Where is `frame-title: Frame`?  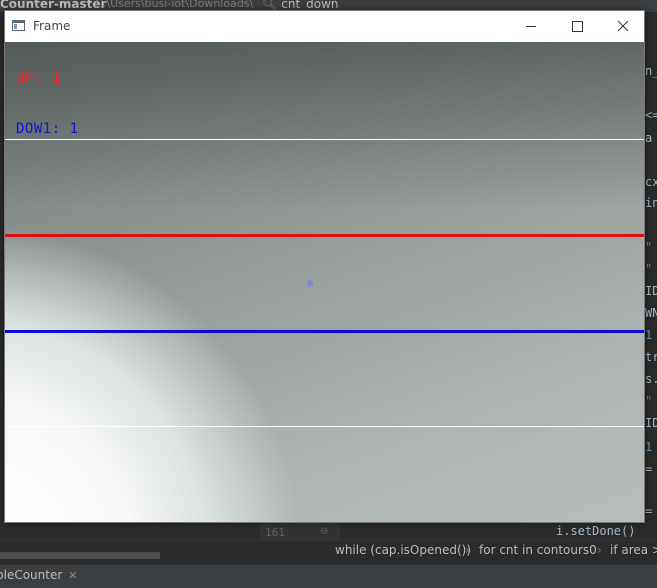
frame-title: Frame is located at coordinates (52, 26).